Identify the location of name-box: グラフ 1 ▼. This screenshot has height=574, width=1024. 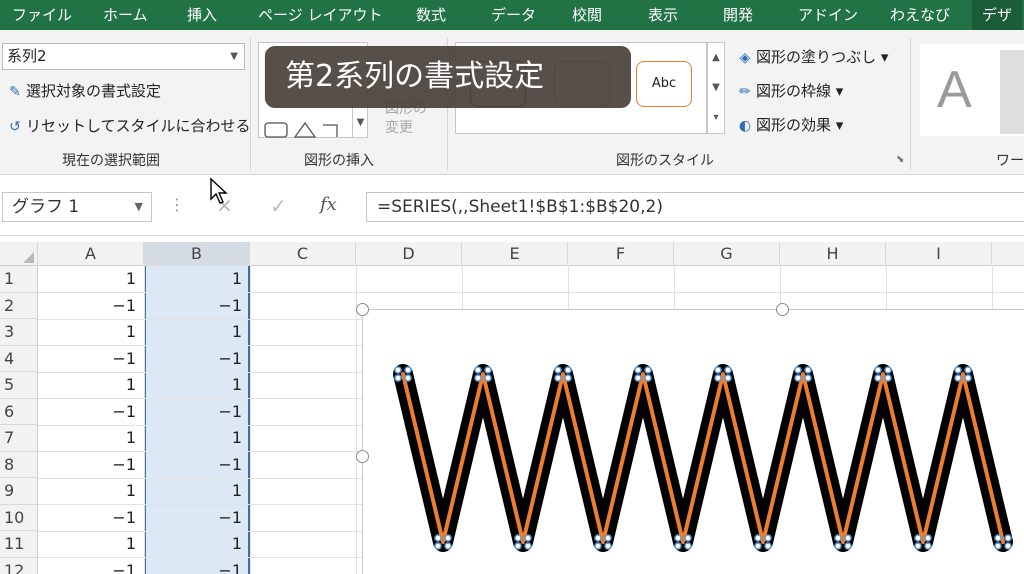
(77, 207).